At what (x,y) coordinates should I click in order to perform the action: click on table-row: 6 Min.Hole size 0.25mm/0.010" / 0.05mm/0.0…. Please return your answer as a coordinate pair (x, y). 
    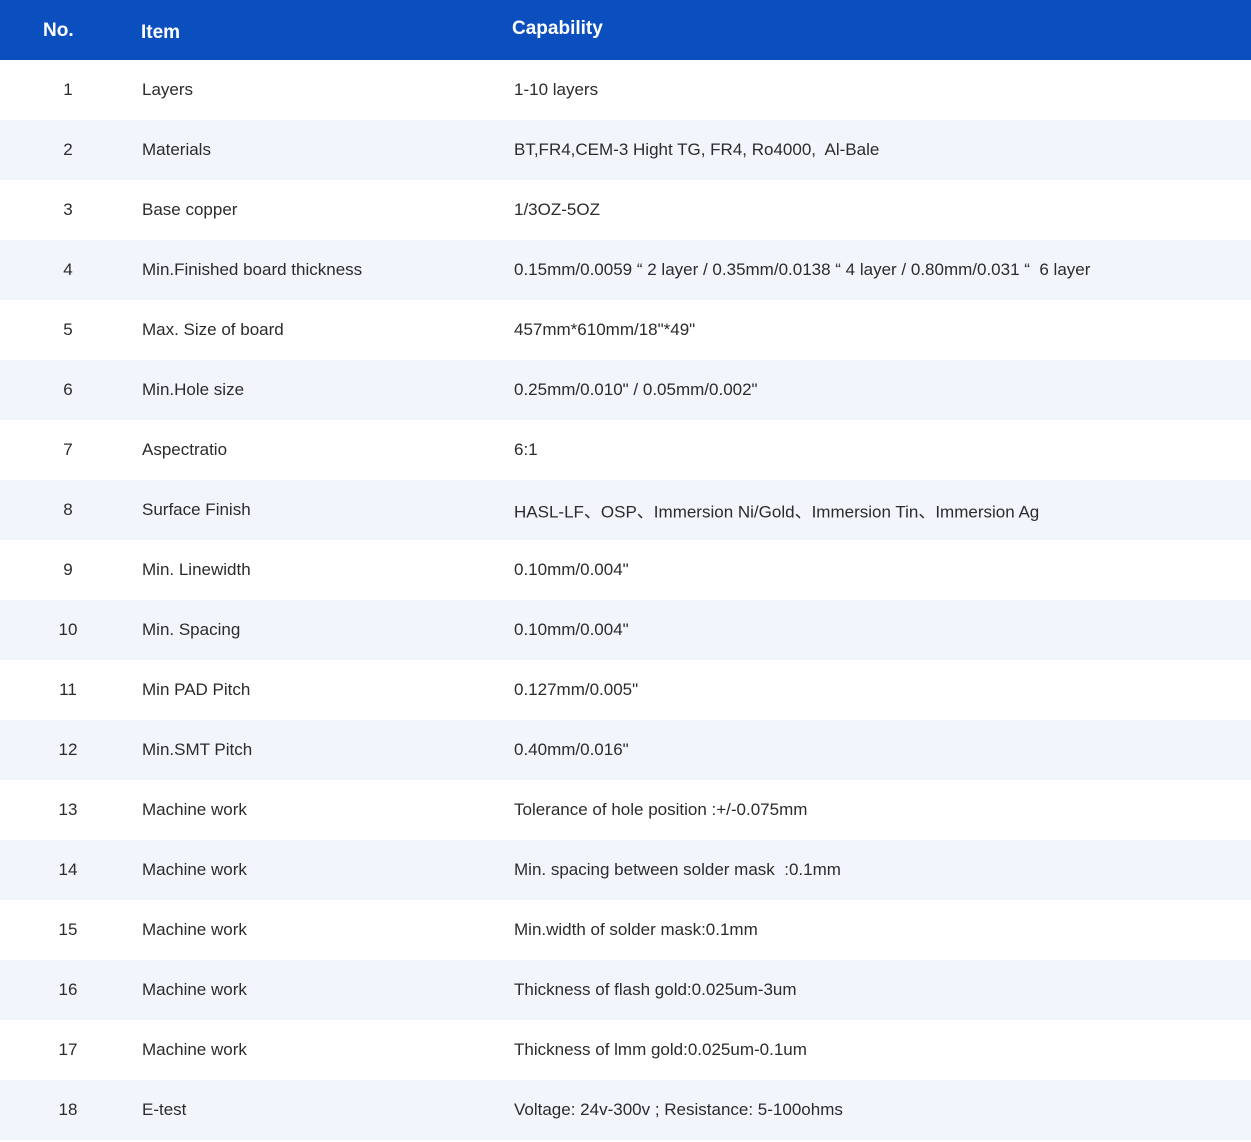
    Looking at the image, I should click on (625, 390).